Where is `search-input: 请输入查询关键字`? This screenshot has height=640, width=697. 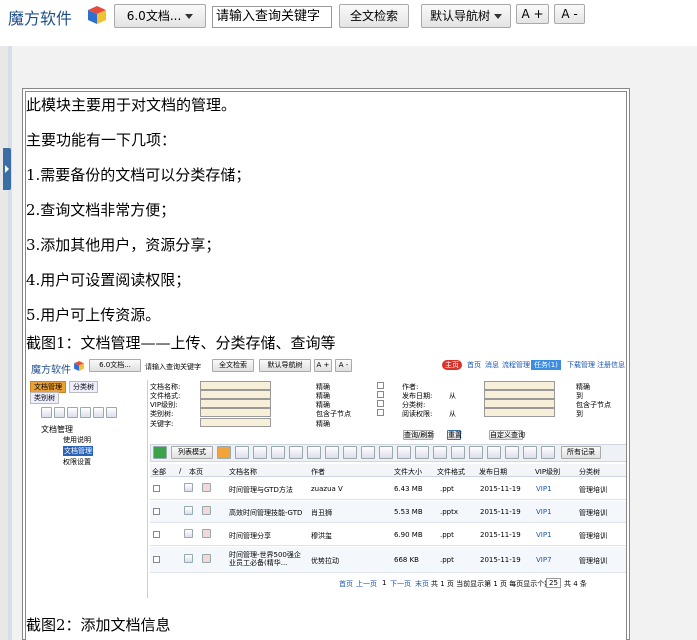
search-input: 请输入查询关键字 is located at coordinates (272, 17).